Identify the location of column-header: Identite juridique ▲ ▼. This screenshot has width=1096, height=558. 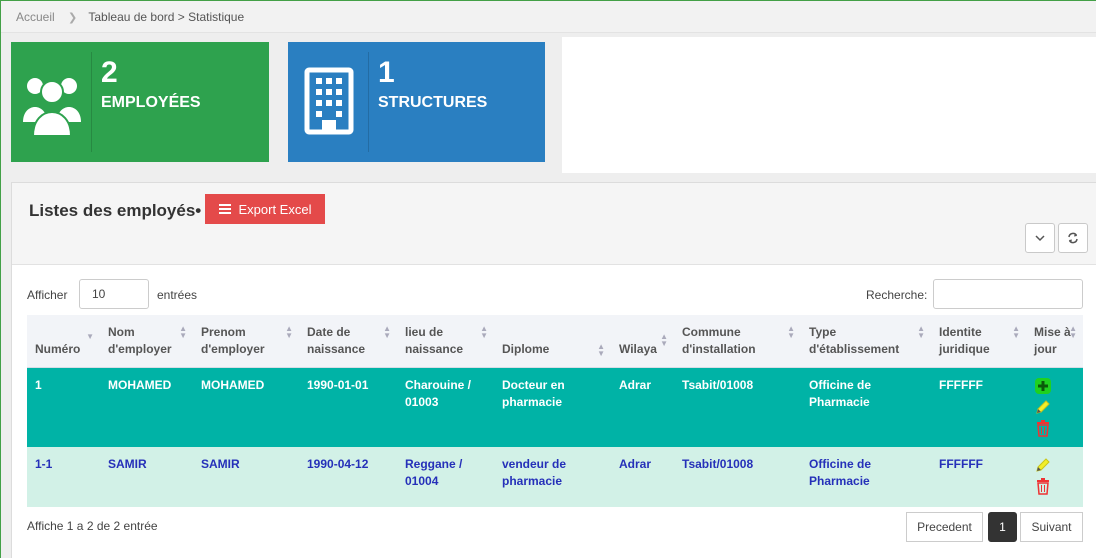
(978, 341).